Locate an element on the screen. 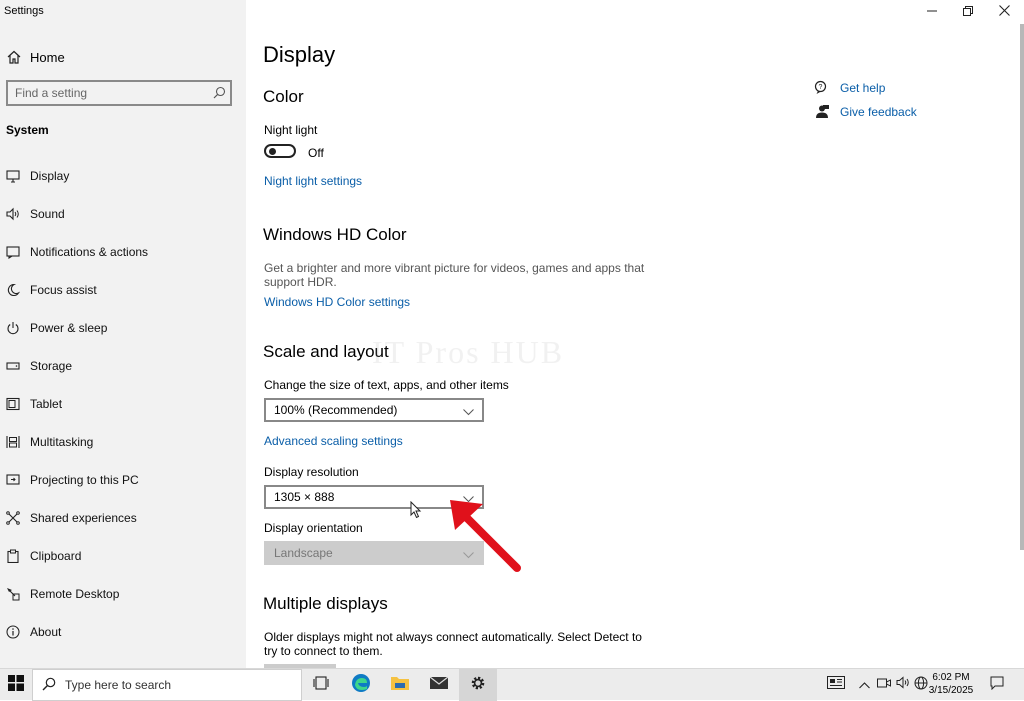 The width and height of the screenshot is (1024, 701). taskbar: Type here to search 6:02 PM 3/15/2025 is located at coordinates (512, 684).